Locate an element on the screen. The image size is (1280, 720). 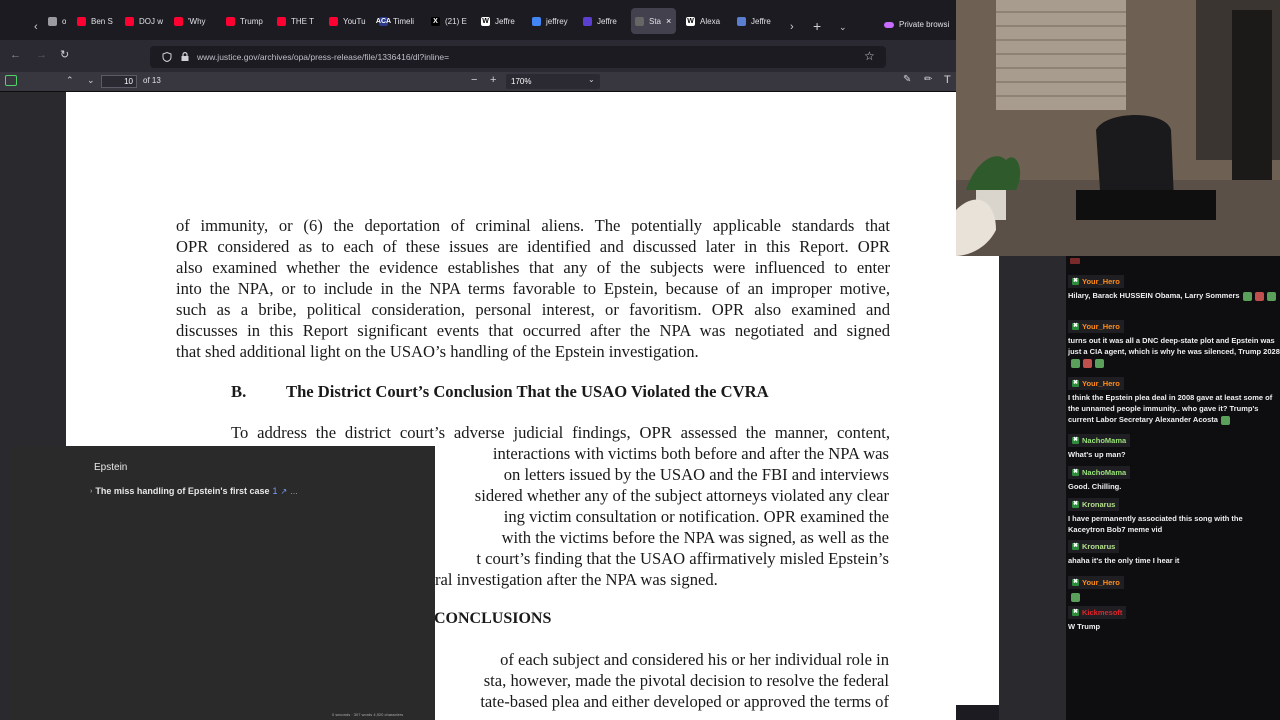
back-arrow-icon: ← is located at coordinates (15, 55).